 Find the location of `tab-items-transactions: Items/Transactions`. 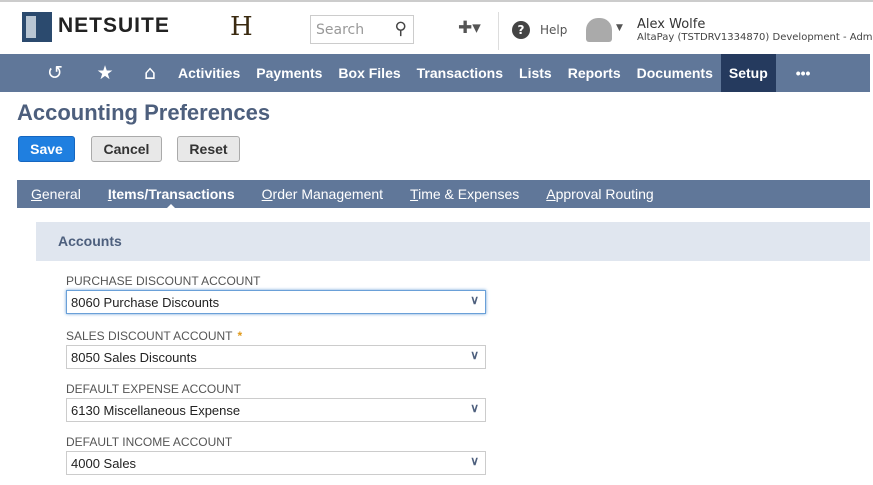

tab-items-transactions: Items/Transactions is located at coordinates (171, 198).